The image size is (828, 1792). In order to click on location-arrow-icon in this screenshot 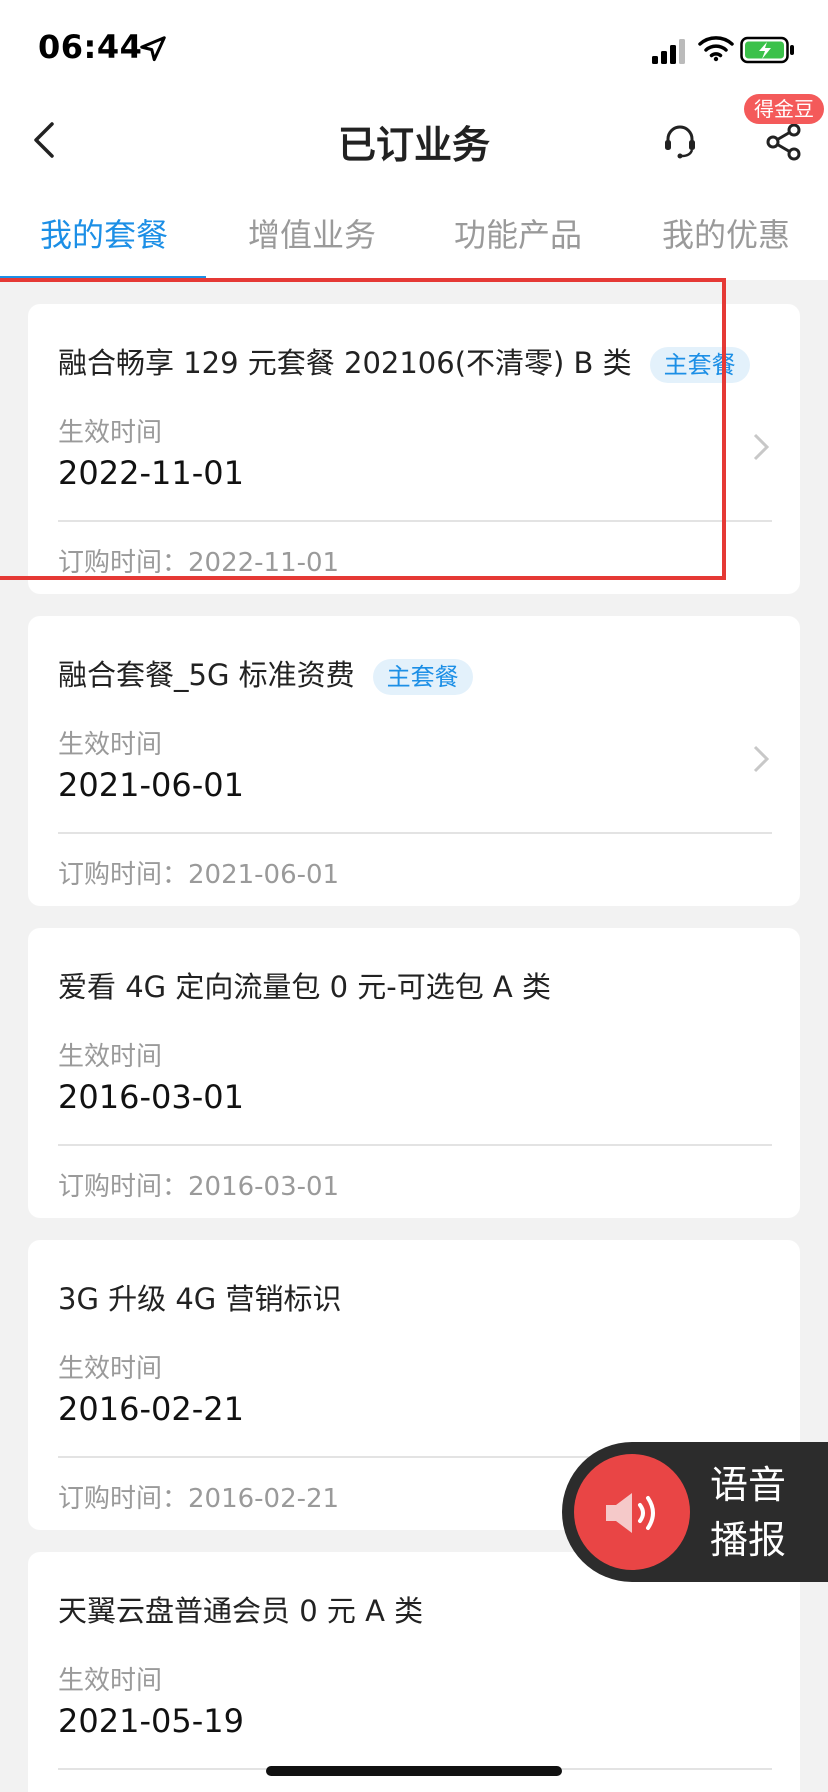, I will do `click(153, 49)`.